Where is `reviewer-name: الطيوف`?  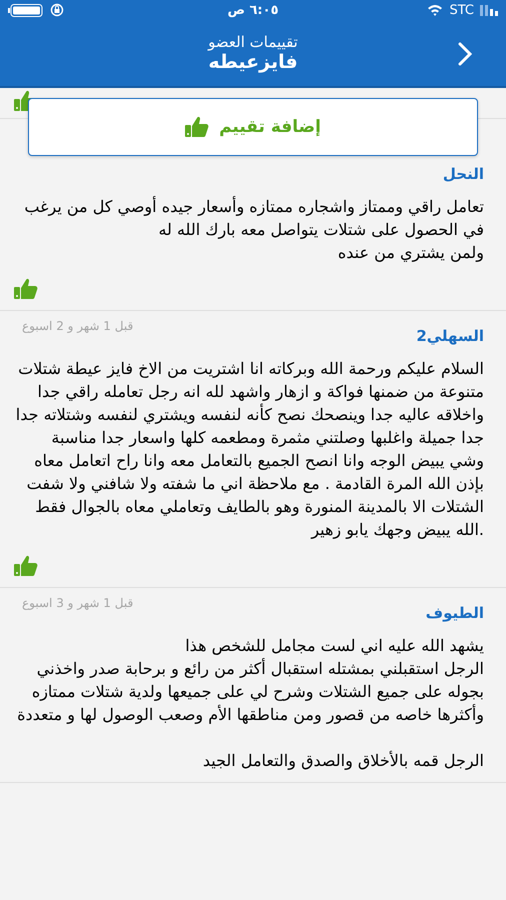 reviewer-name: الطيوف is located at coordinates (455, 613).